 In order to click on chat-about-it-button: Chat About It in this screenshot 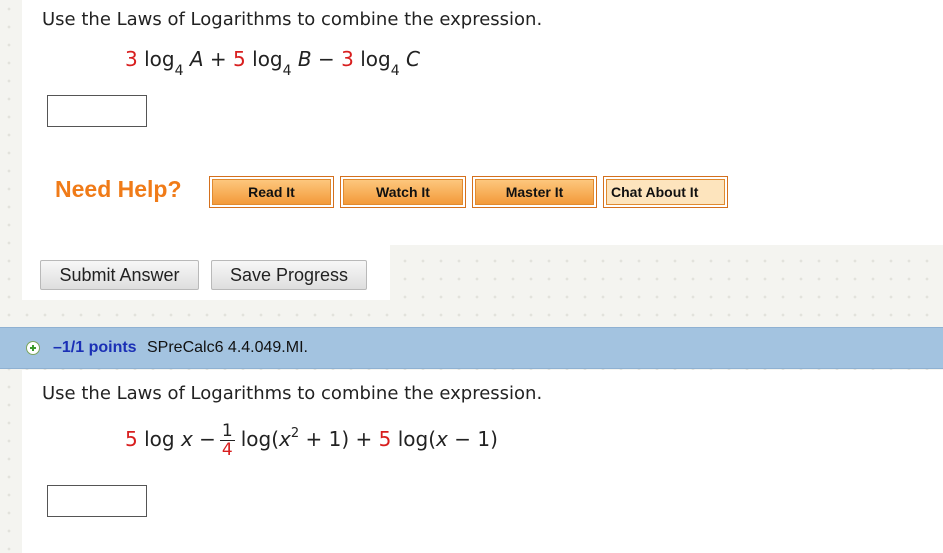, I will do `click(665, 192)`.